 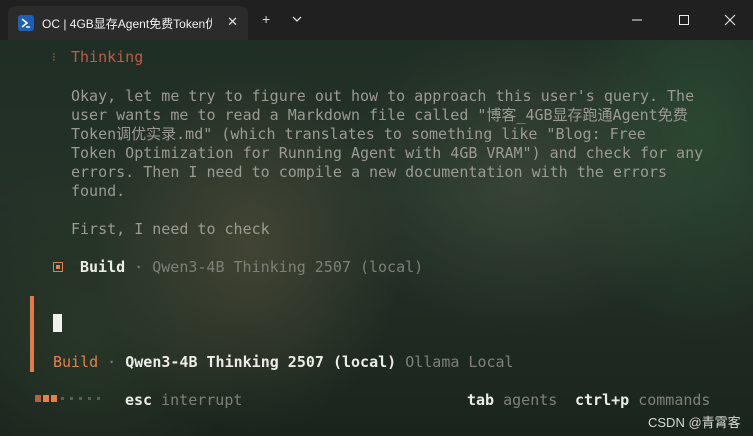 I want to click on build-model-label: Qwen3-4B Thinking 2507 (local), so click(x=288, y=267).